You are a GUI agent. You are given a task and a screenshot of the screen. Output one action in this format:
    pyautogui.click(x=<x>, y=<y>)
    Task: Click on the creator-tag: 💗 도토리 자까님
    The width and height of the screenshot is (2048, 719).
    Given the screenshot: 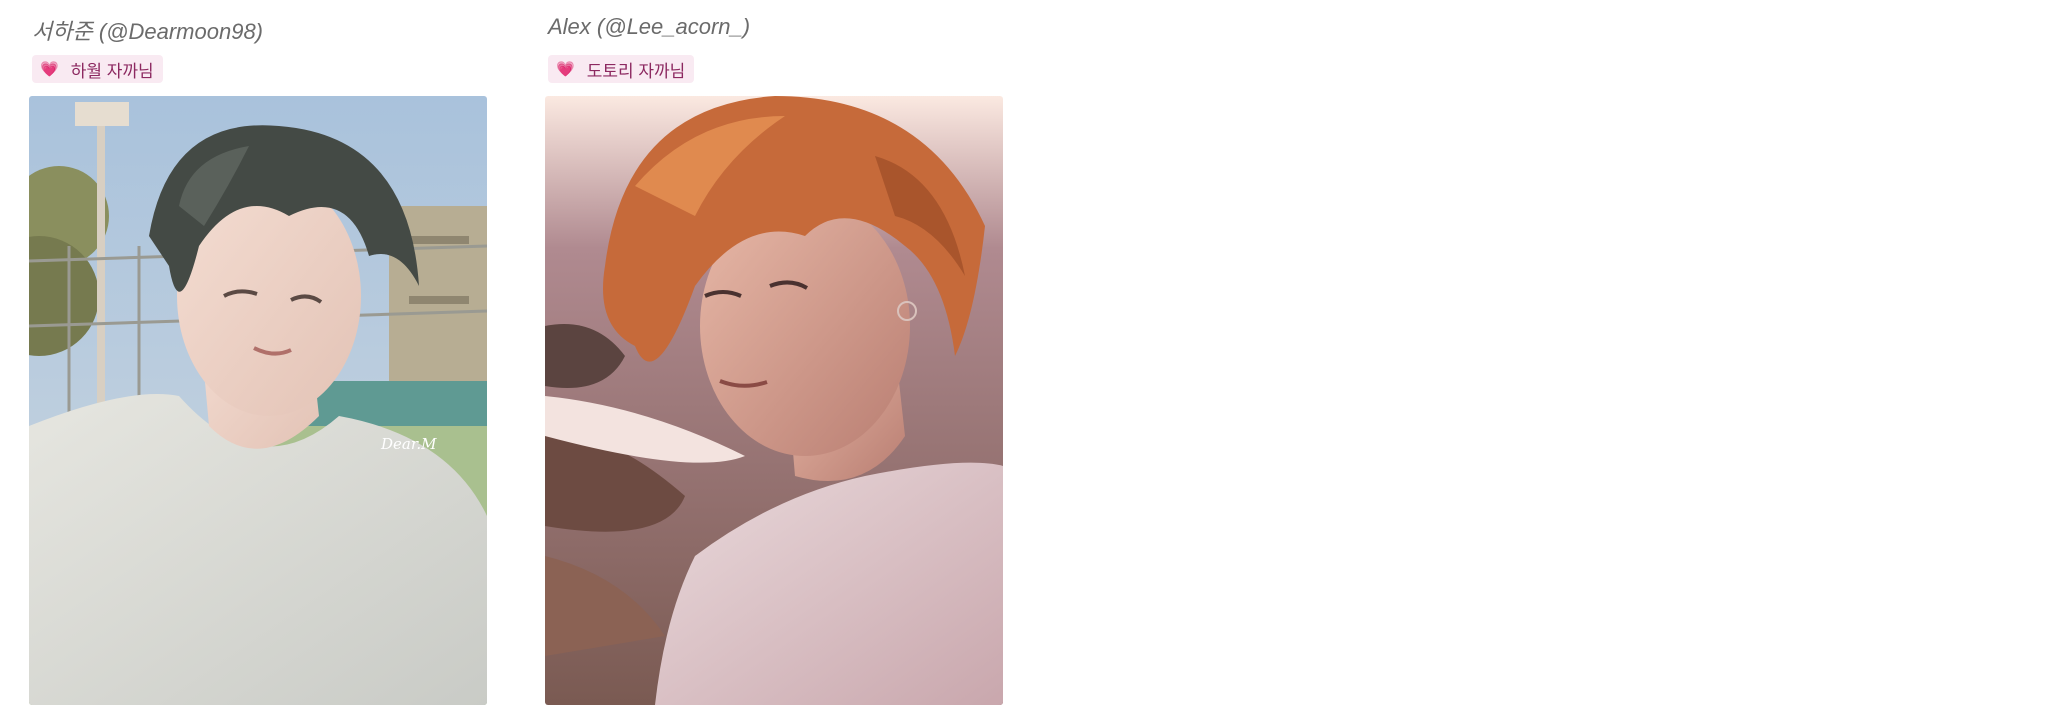 What is the action you would take?
    pyautogui.click(x=621, y=69)
    